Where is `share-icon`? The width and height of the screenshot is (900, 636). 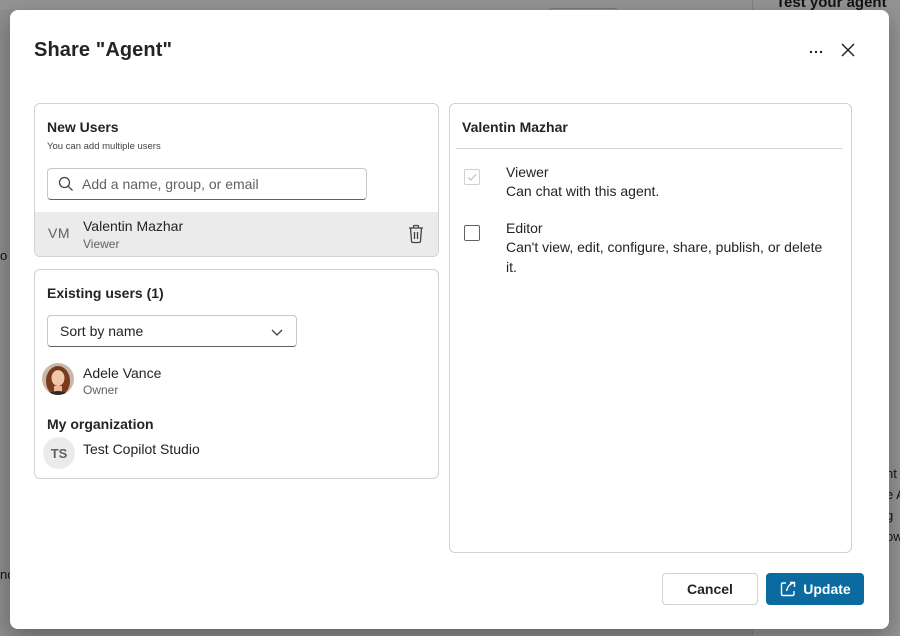
share-icon is located at coordinates (788, 589).